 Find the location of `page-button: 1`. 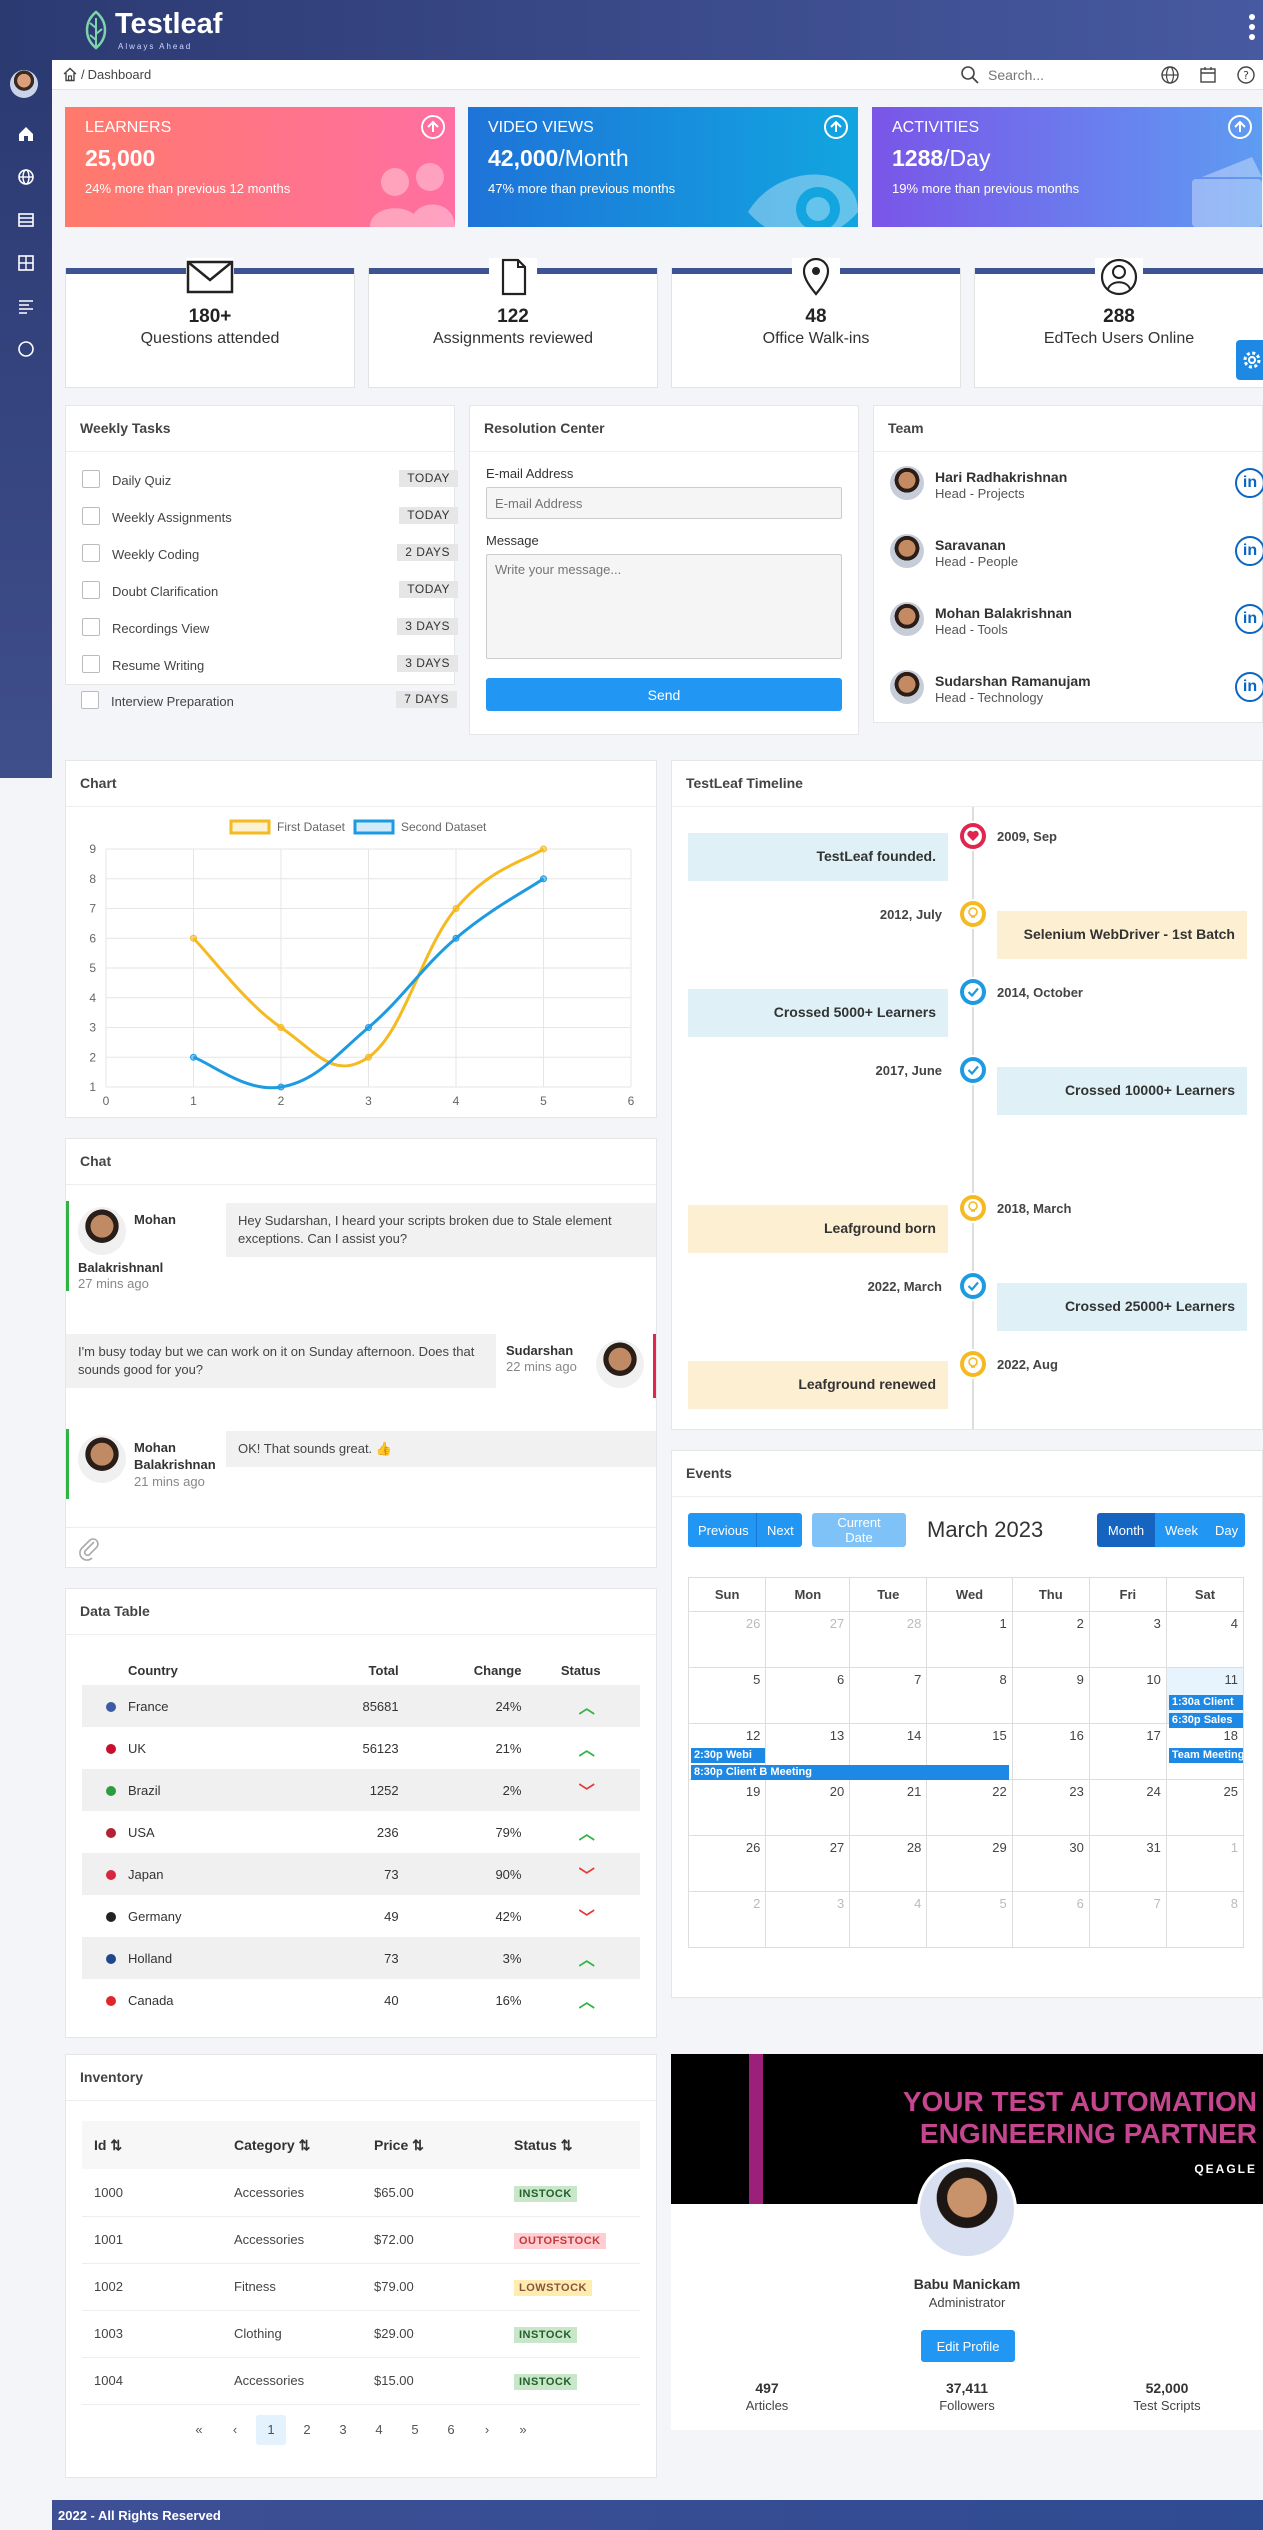

page-button: 1 is located at coordinates (271, 2430).